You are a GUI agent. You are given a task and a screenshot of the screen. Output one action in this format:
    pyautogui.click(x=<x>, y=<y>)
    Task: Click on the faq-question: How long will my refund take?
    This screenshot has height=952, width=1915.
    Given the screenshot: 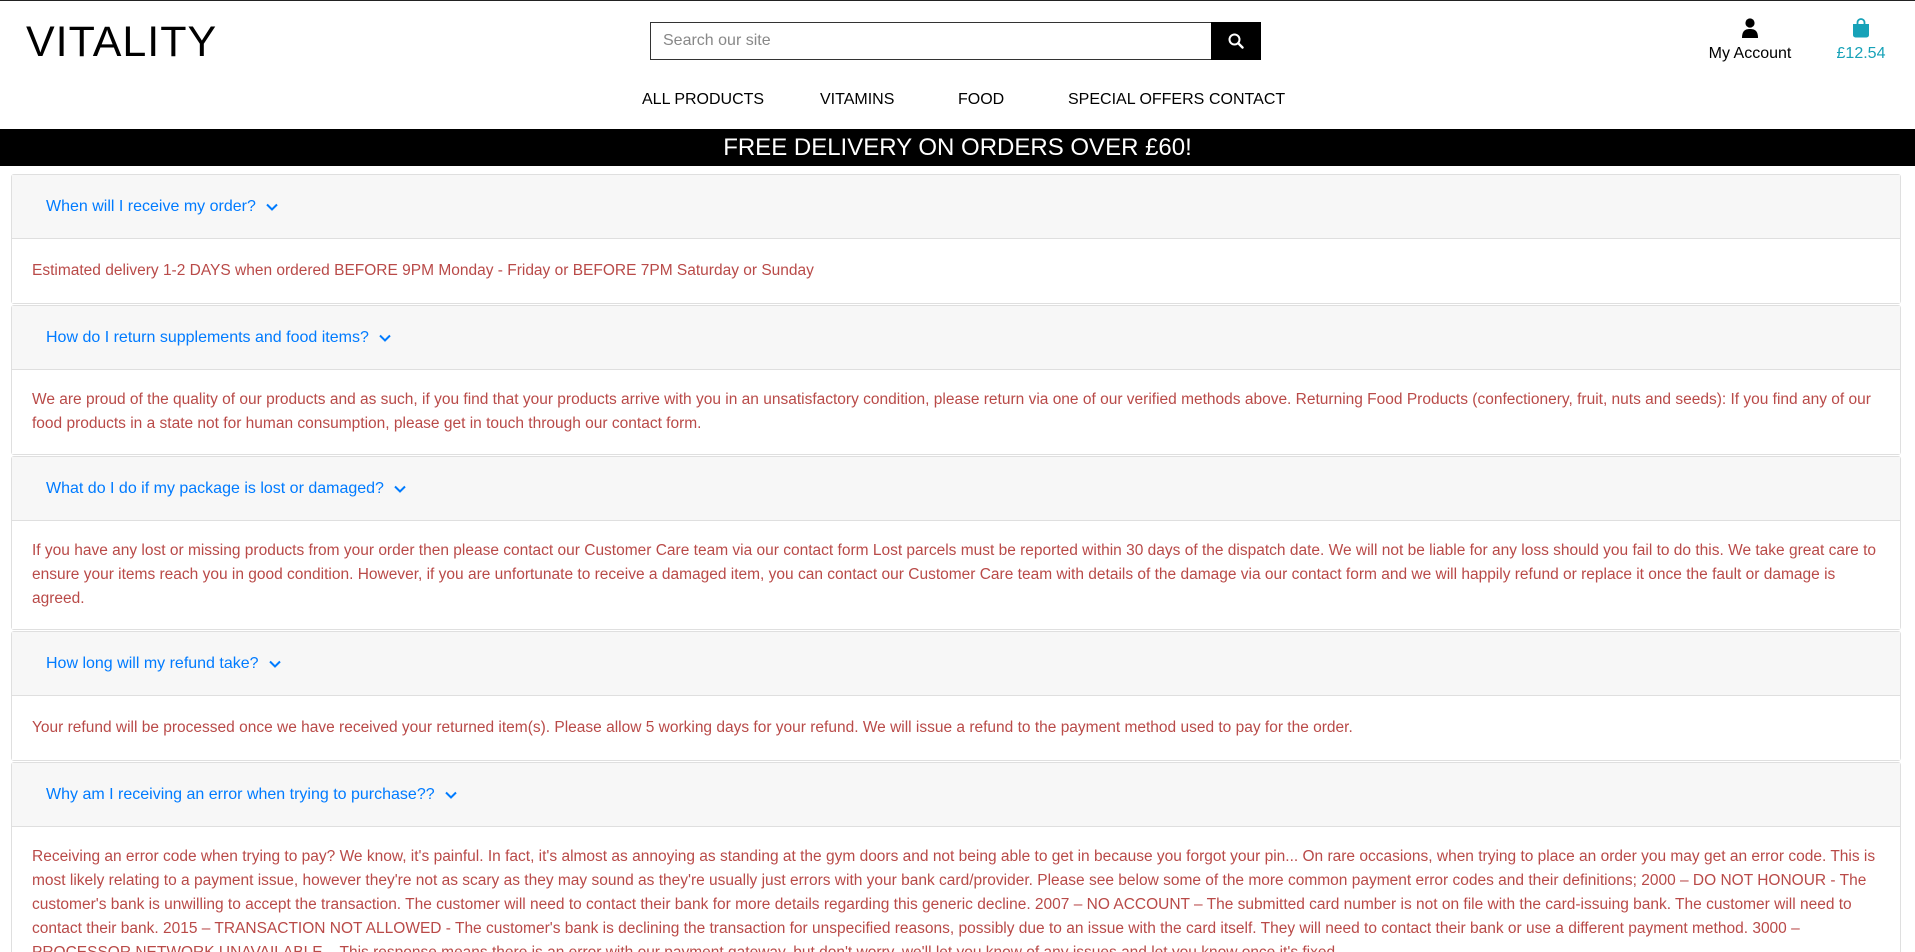 What is the action you would take?
    pyautogui.click(x=152, y=663)
    